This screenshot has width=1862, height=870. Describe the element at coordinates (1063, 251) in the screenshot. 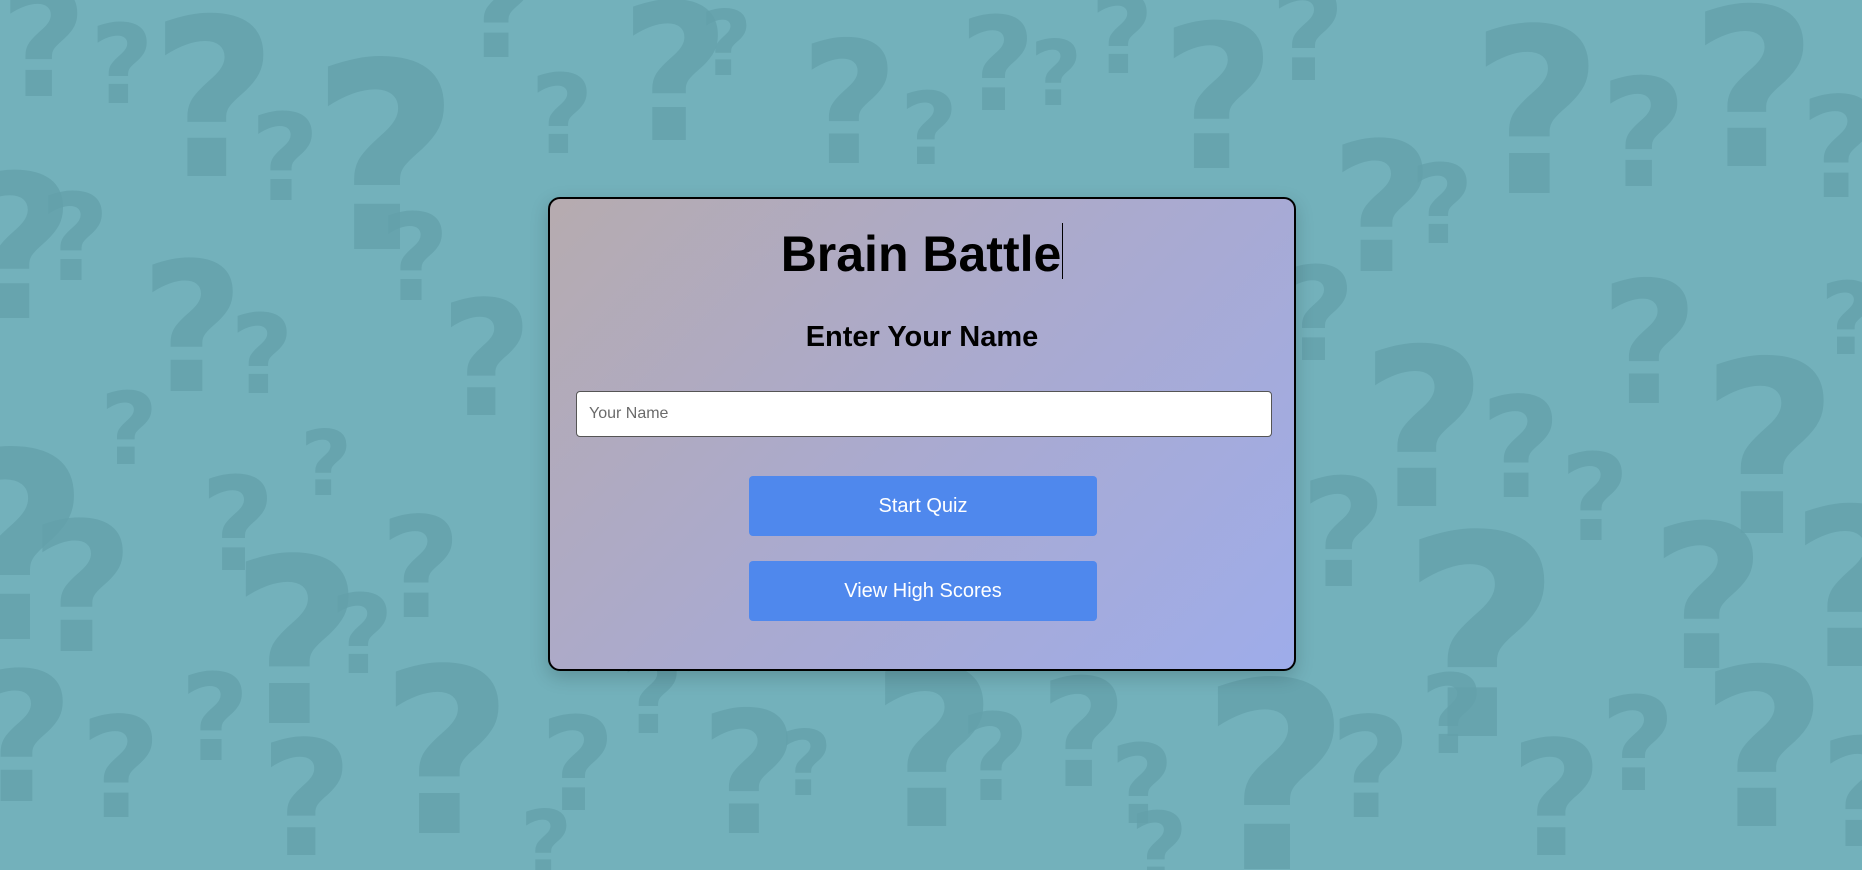

I see `text-cursor` at that location.